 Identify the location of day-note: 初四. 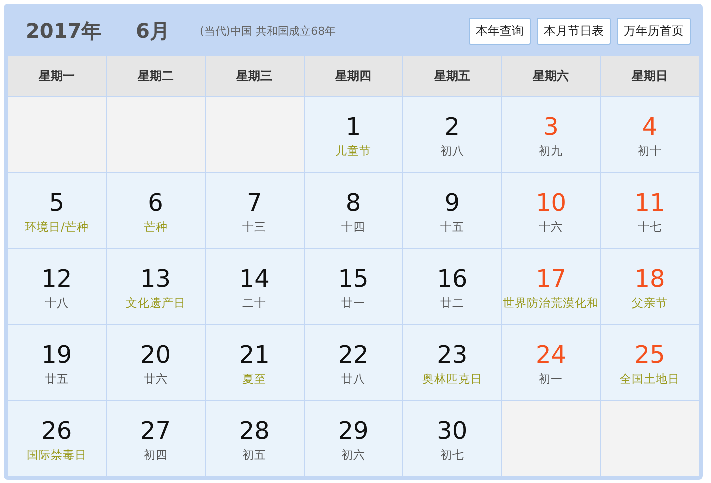
(156, 455).